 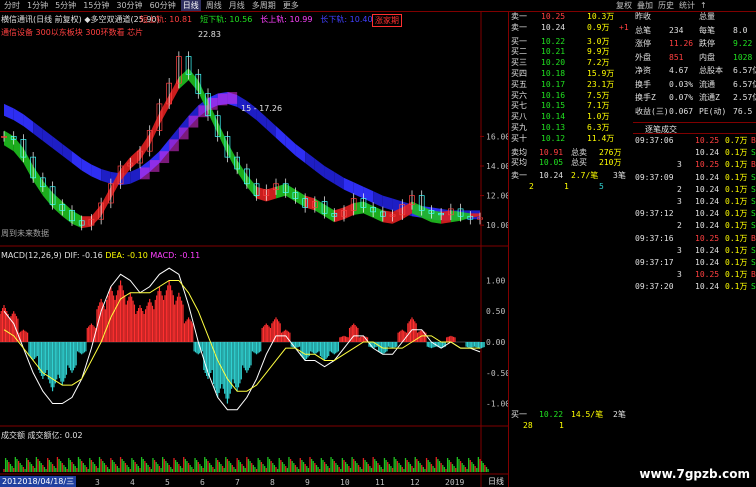 What do you see at coordinates (652, 111) in the screenshot?
I see `stat-label: 收益(三)` at bounding box center [652, 111].